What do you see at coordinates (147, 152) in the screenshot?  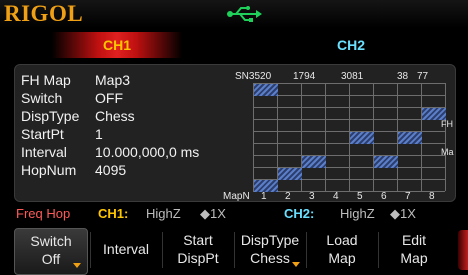 I see `param-value: 10.000,000,0 ms` at bounding box center [147, 152].